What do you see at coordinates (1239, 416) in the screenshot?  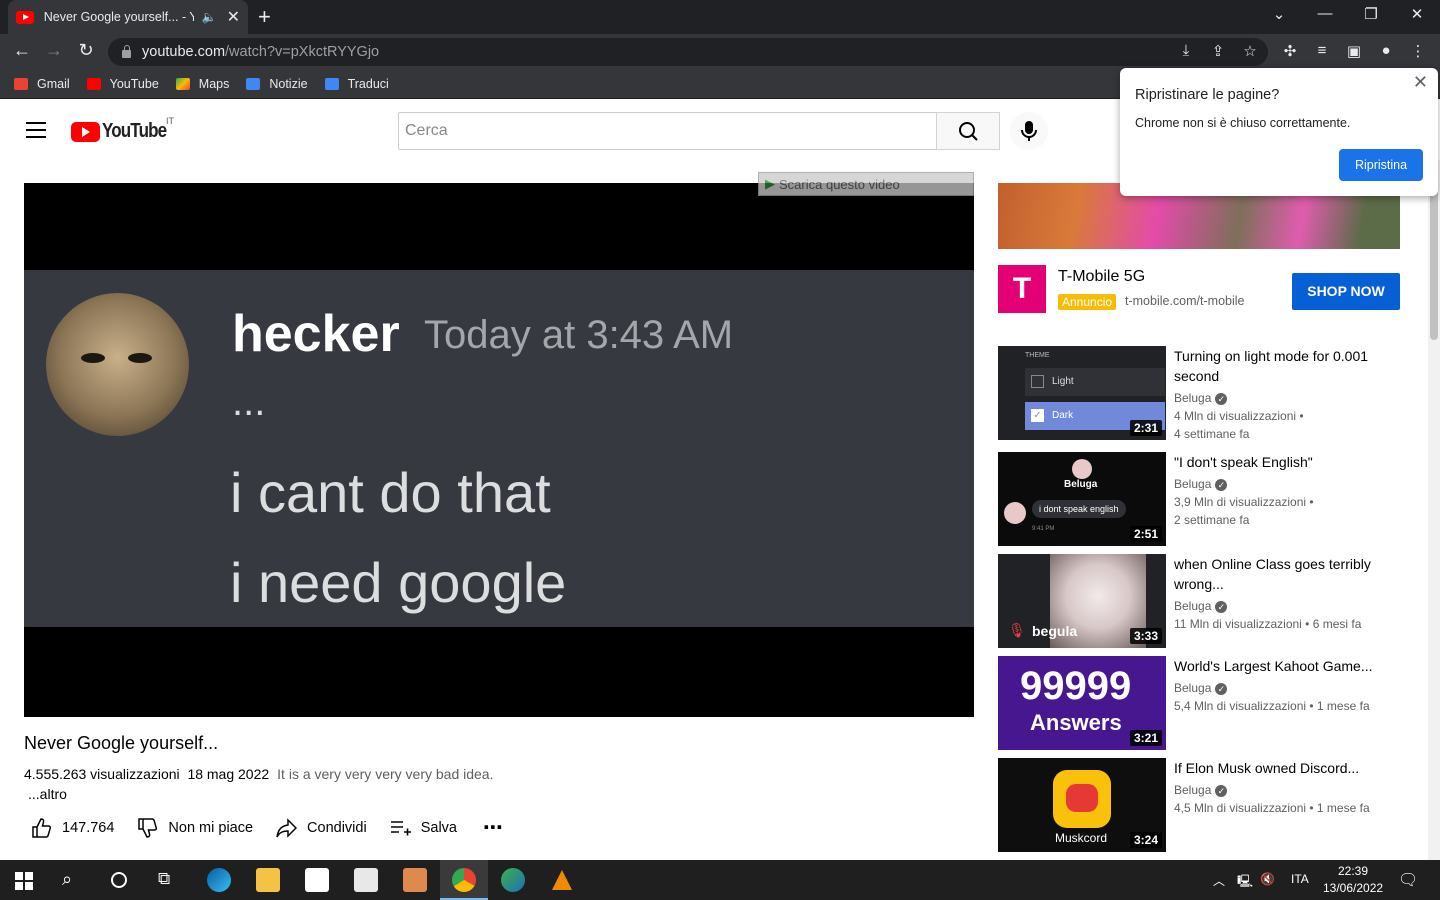 I see `view-count: 4 Mln di visualizzazioni •` at bounding box center [1239, 416].